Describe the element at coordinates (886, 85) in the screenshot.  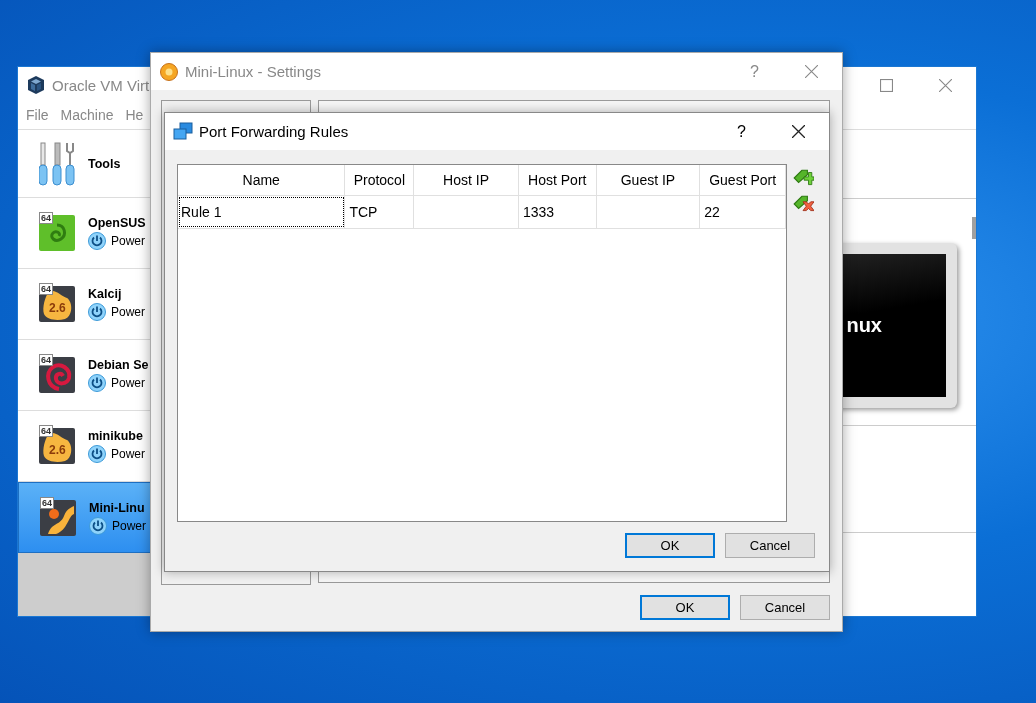
I see `maximize-icon` at that location.